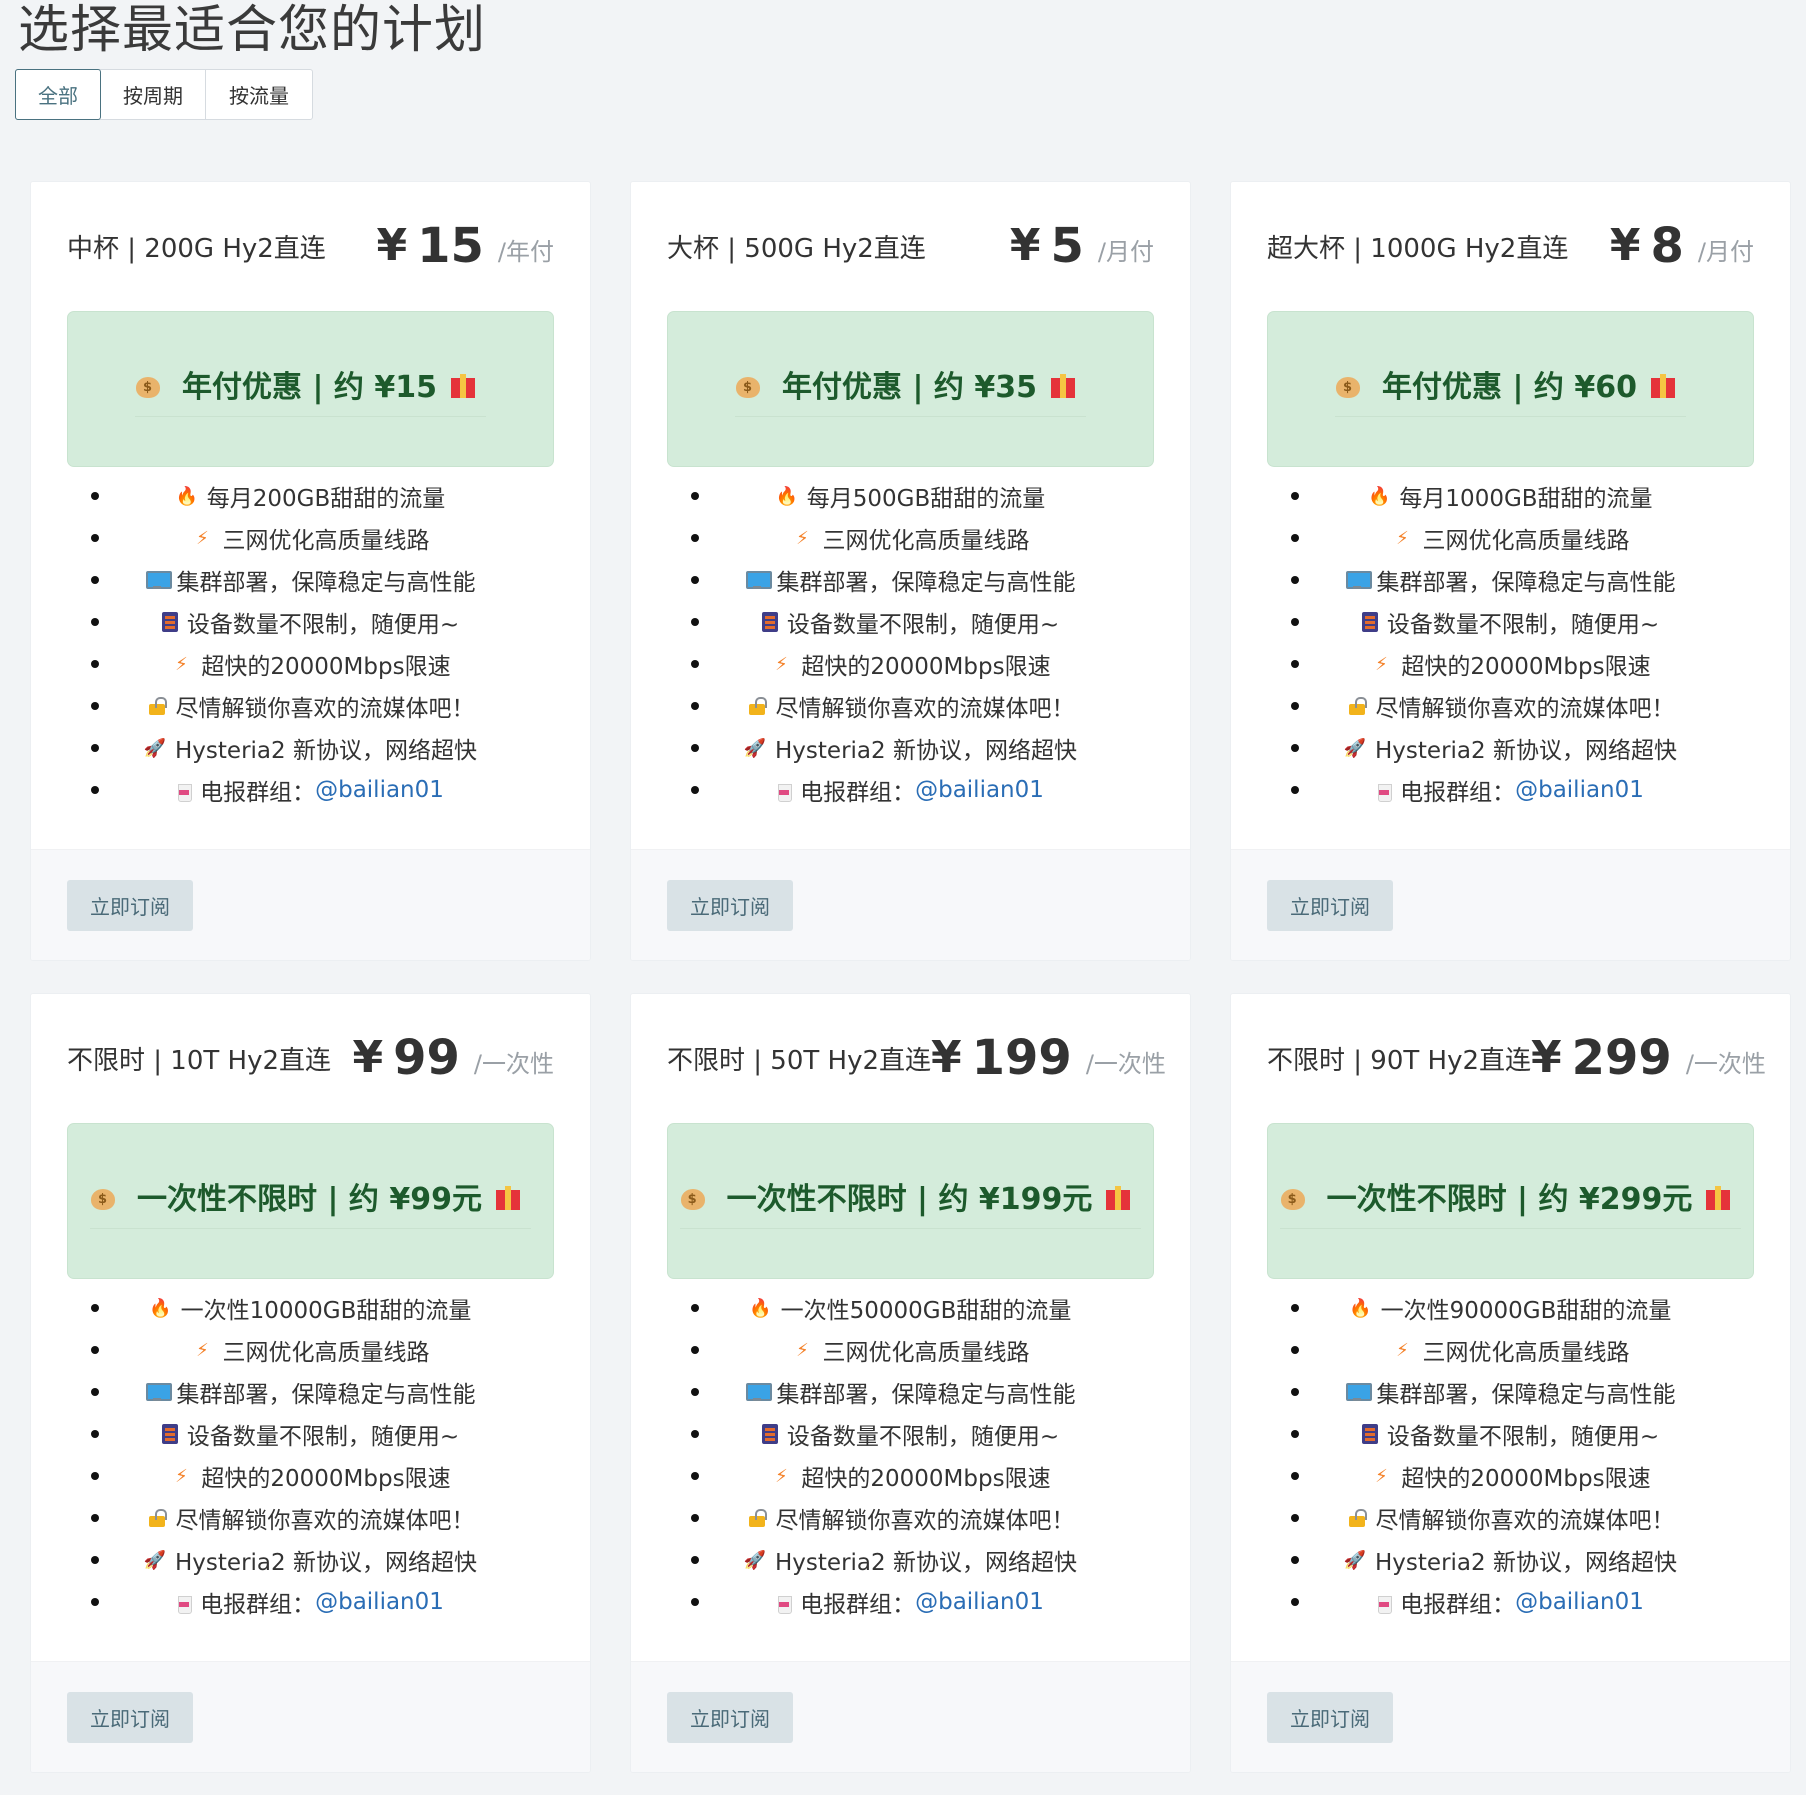 This screenshot has width=1806, height=1795. Describe the element at coordinates (785, 791) in the screenshot. I see `drink-icon` at that location.